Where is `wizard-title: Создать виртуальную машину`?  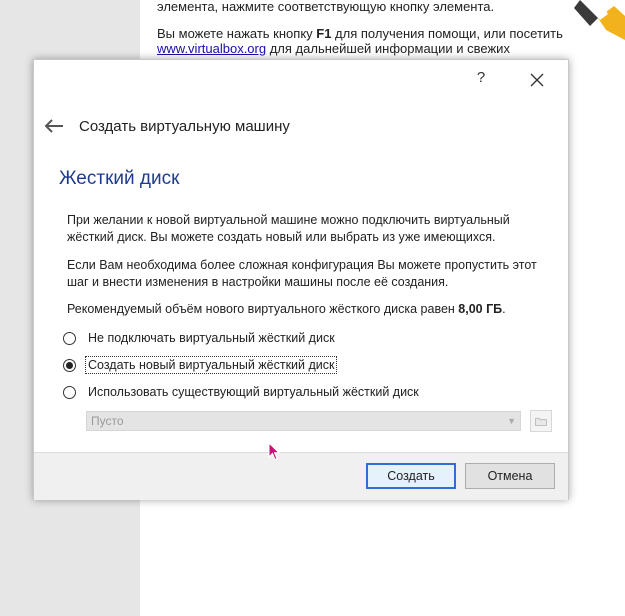 wizard-title: Создать виртуальную машину is located at coordinates (184, 126).